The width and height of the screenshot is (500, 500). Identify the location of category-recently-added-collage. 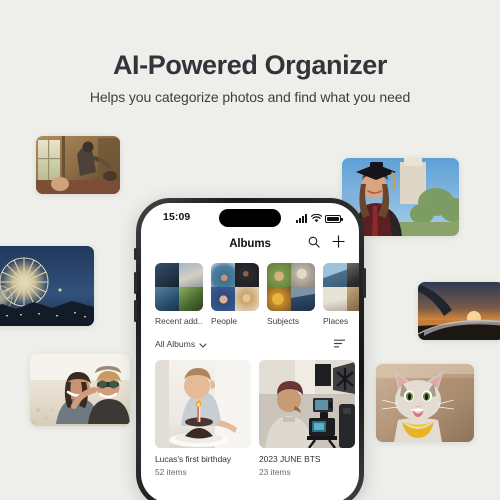
(179, 287).